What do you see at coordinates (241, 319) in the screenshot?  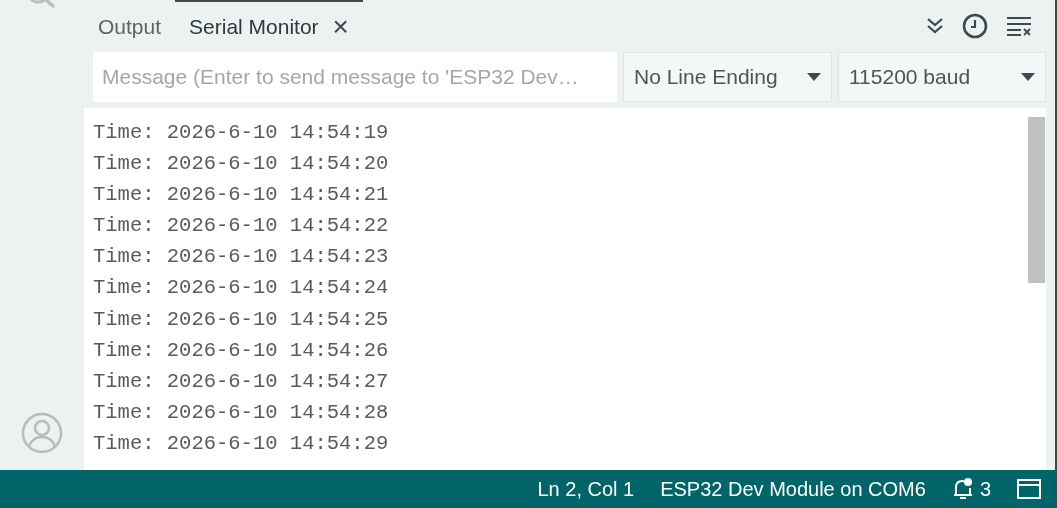 I see `output-line: Time: 2026-6-10 14:54:25` at bounding box center [241, 319].